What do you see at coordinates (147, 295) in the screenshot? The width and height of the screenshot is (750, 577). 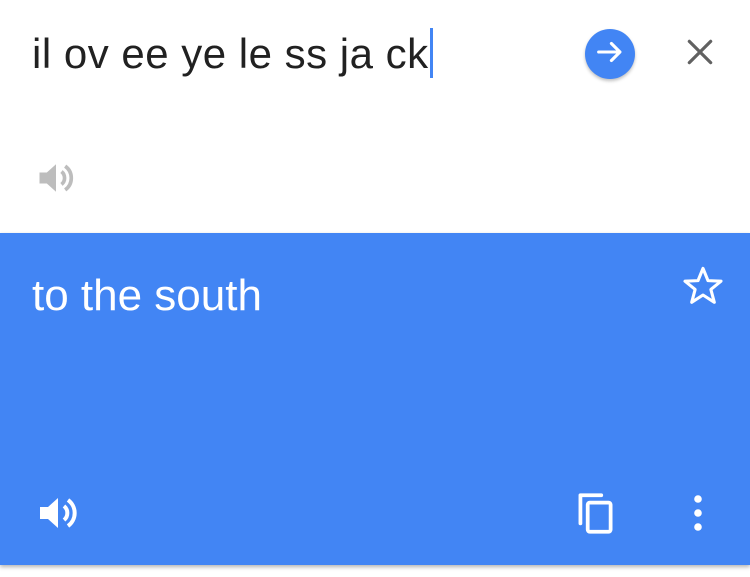 I see `translated-text: to the south` at bounding box center [147, 295].